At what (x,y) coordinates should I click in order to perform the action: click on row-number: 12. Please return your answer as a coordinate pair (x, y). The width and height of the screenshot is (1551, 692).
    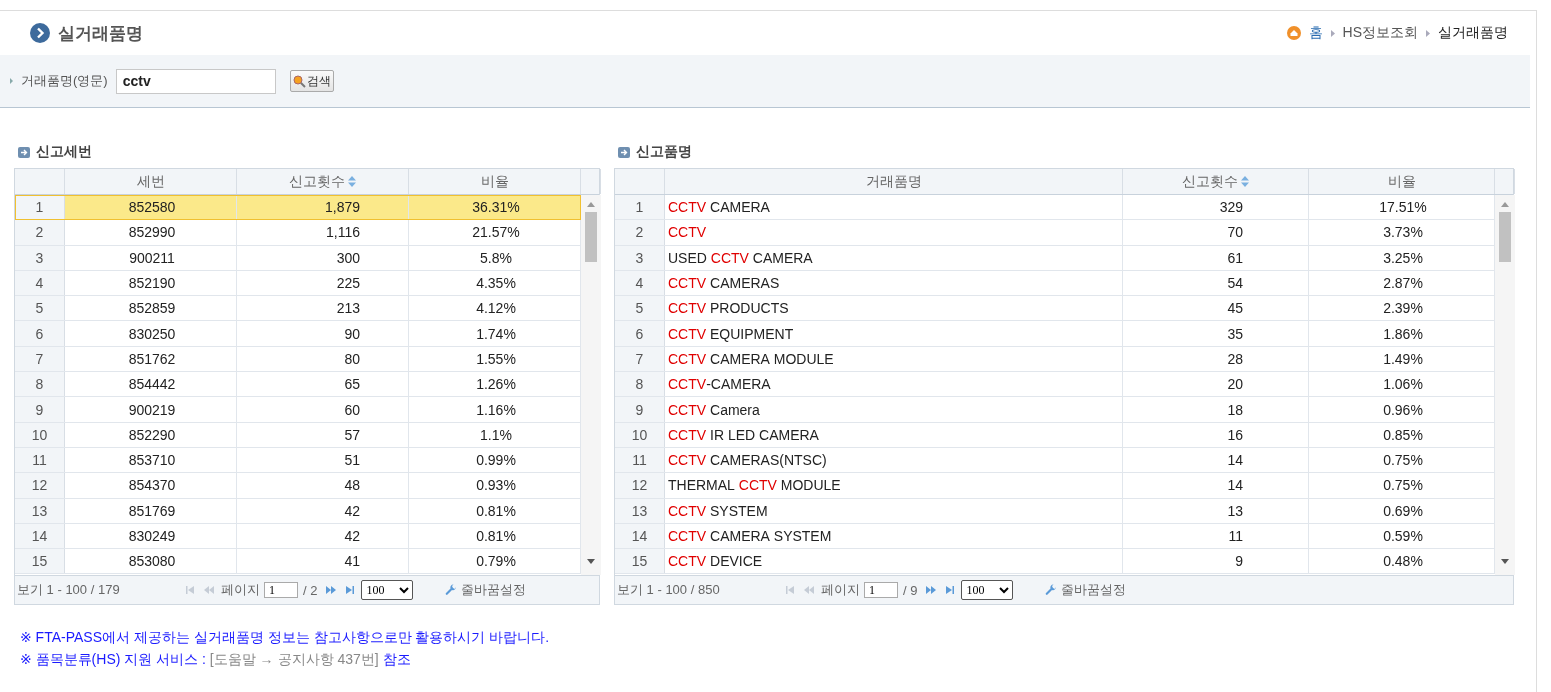
    Looking at the image, I should click on (640, 485).